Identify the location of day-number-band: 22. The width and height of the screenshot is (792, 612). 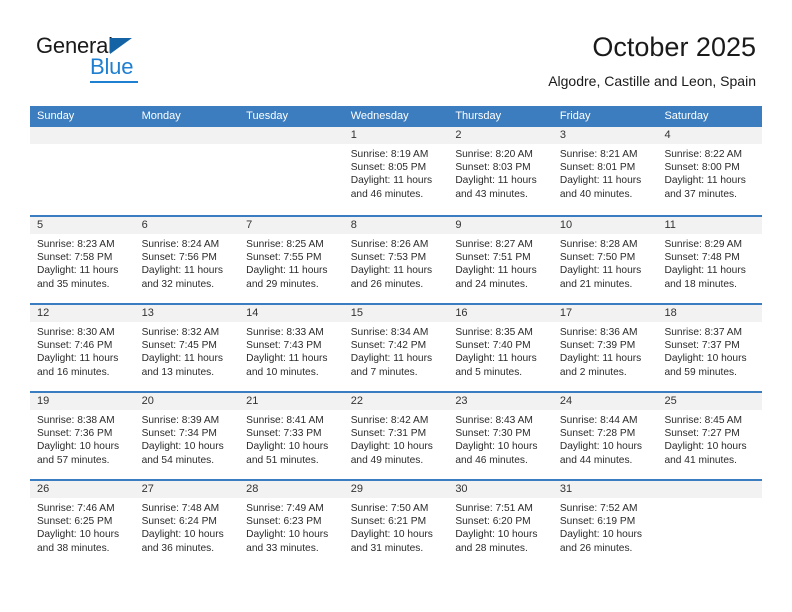
(396, 401).